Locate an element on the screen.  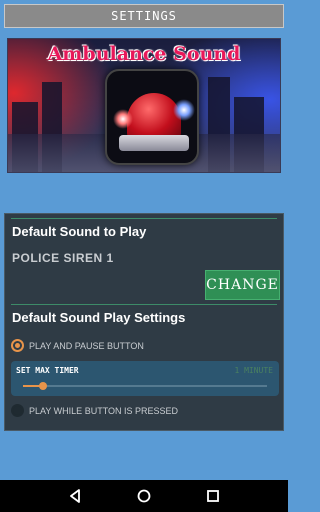
max-timer-label: SET MAX TIMER is located at coordinates (47, 370).